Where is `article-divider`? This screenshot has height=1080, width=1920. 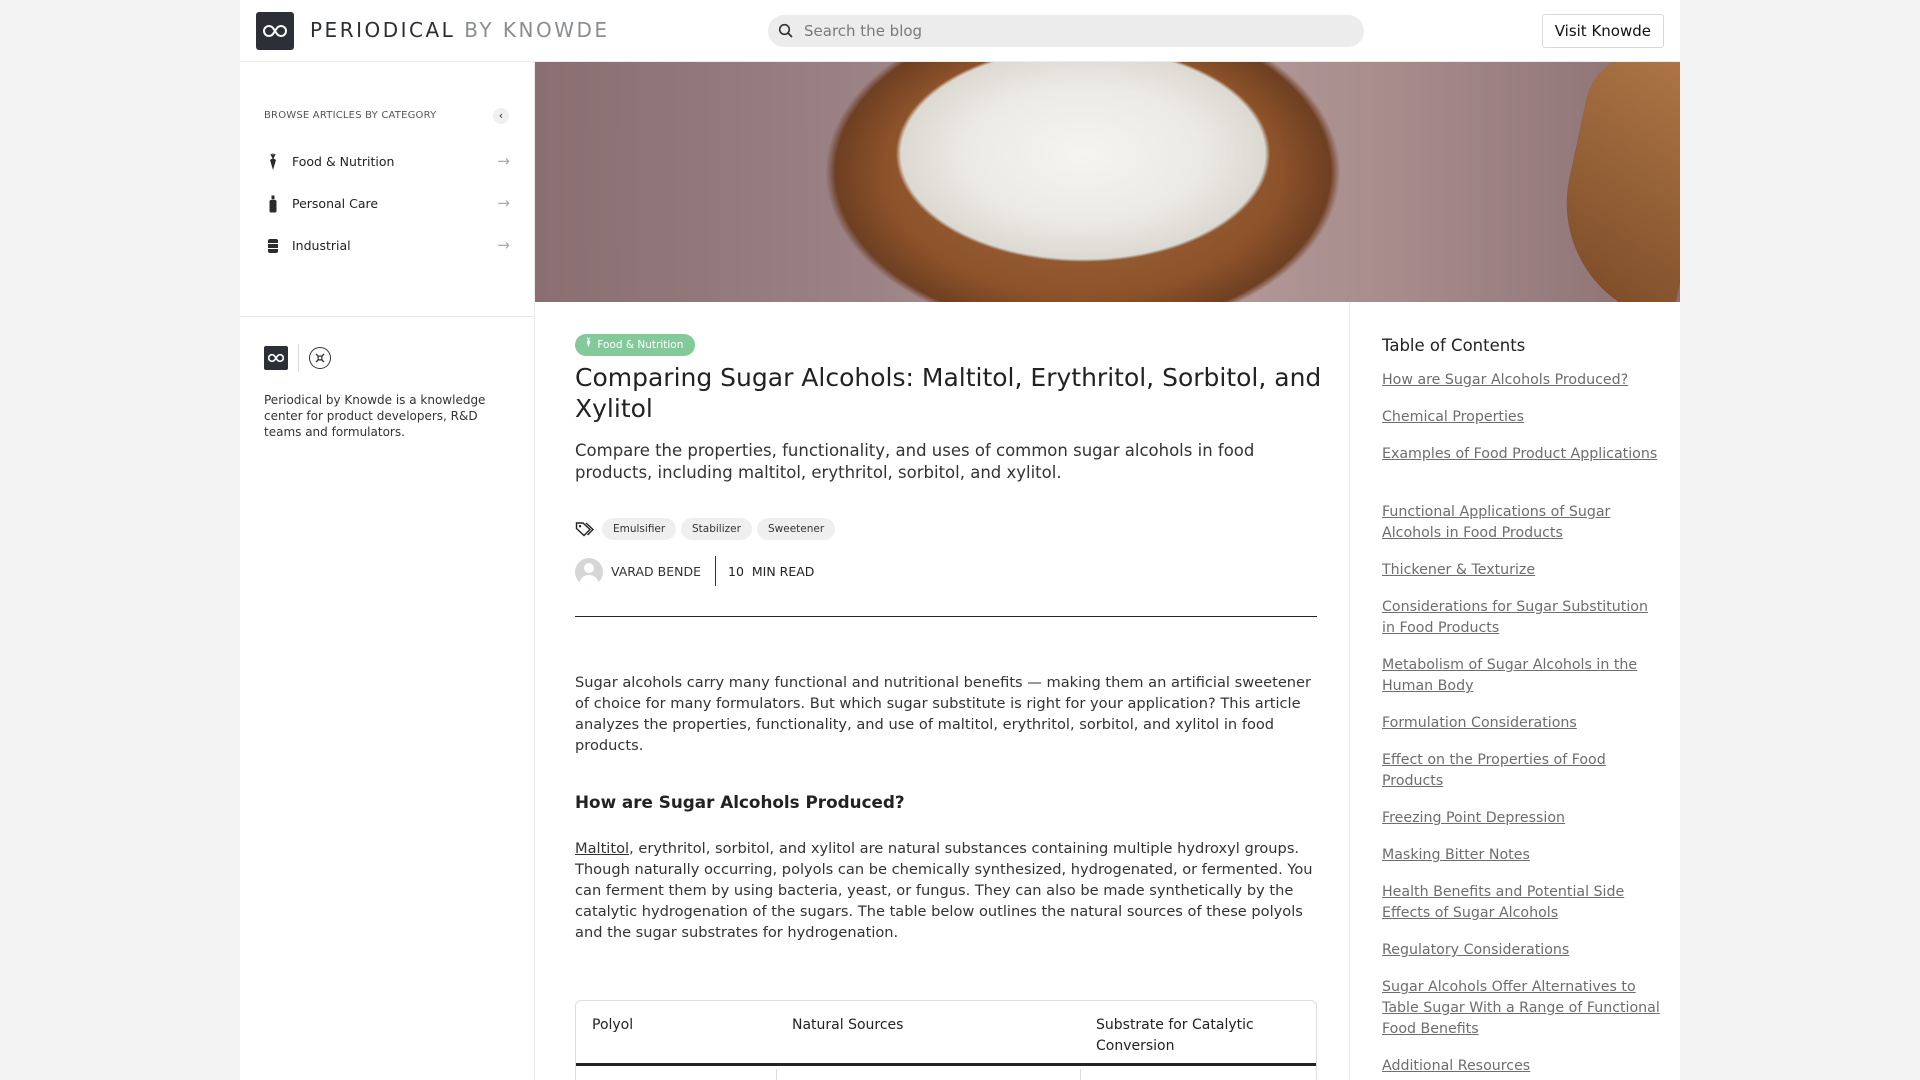 article-divider is located at coordinates (946, 616).